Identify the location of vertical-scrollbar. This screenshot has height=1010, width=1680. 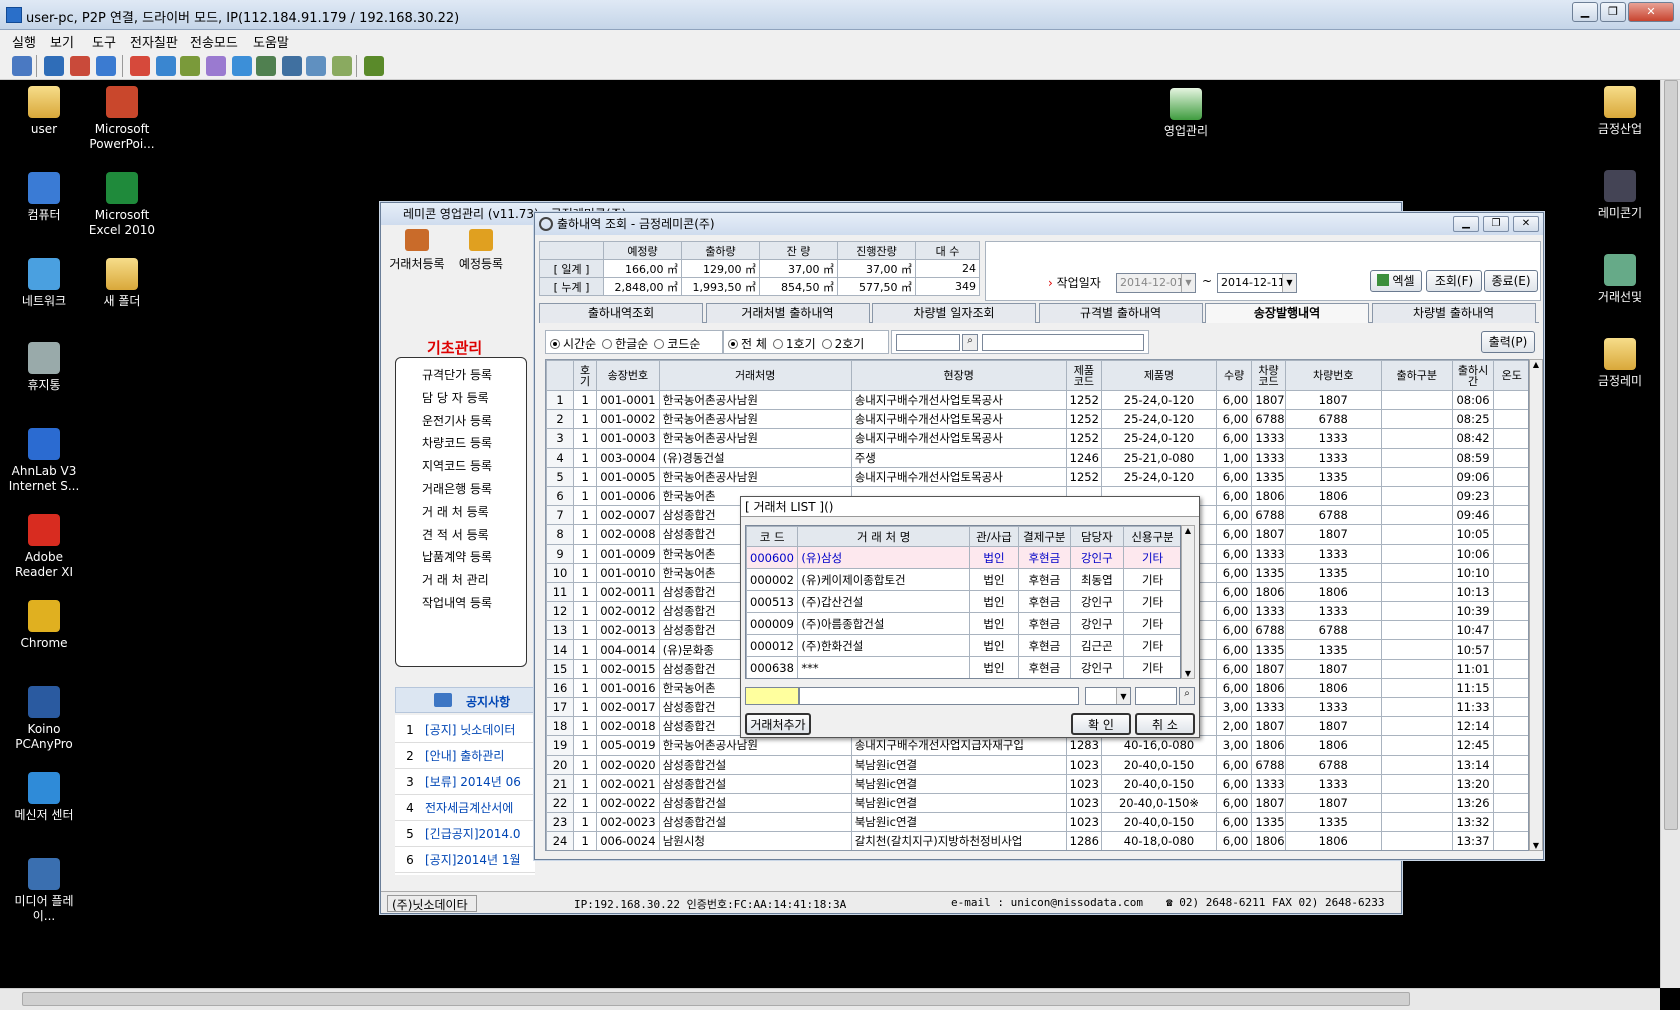
(1670, 534).